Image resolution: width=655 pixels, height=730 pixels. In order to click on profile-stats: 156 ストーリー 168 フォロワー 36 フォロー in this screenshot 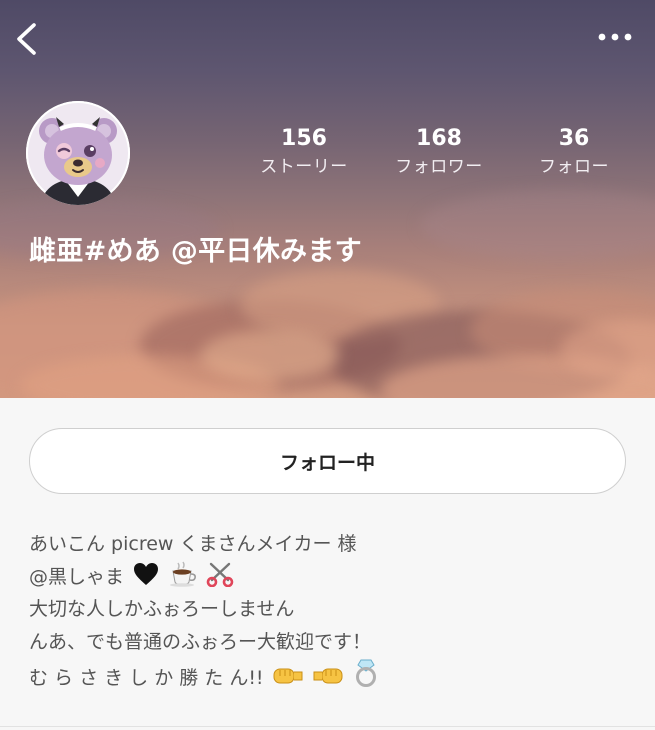, I will do `click(327, 156)`.